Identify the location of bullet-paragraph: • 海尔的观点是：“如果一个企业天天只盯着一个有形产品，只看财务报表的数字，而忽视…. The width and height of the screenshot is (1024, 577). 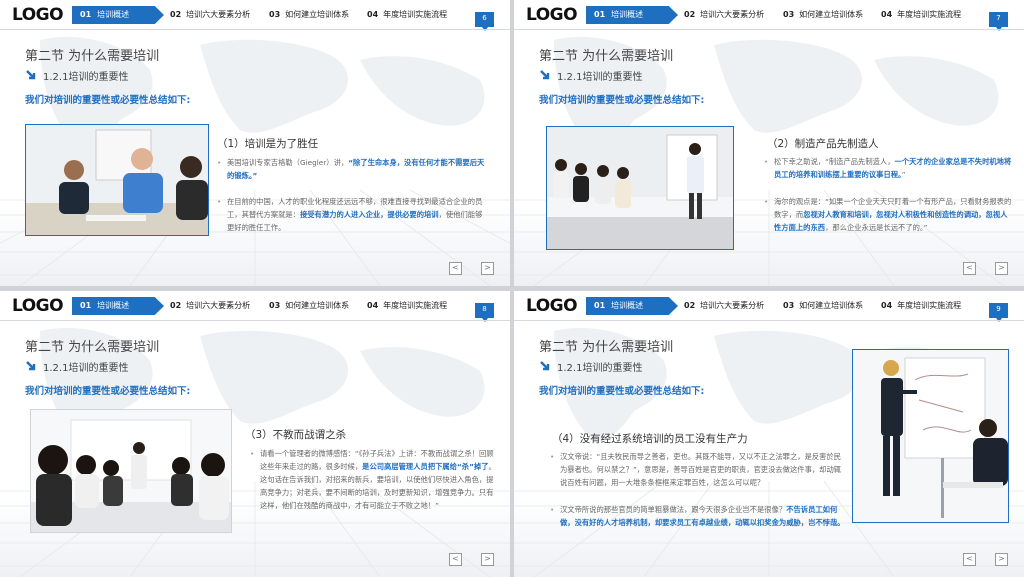
(888, 214).